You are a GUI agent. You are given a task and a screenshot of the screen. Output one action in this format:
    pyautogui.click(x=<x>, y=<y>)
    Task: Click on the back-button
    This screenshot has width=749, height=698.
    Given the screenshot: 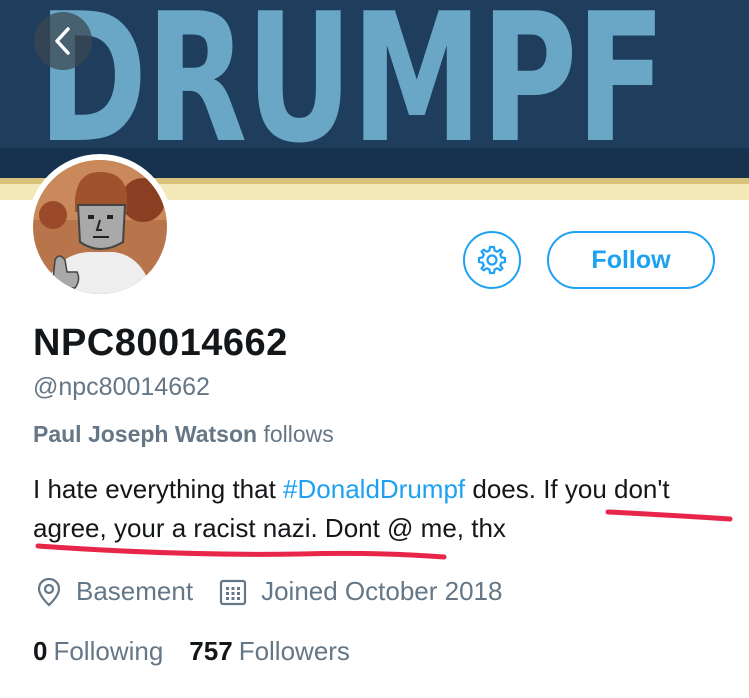 What is the action you would take?
    pyautogui.click(x=63, y=41)
    